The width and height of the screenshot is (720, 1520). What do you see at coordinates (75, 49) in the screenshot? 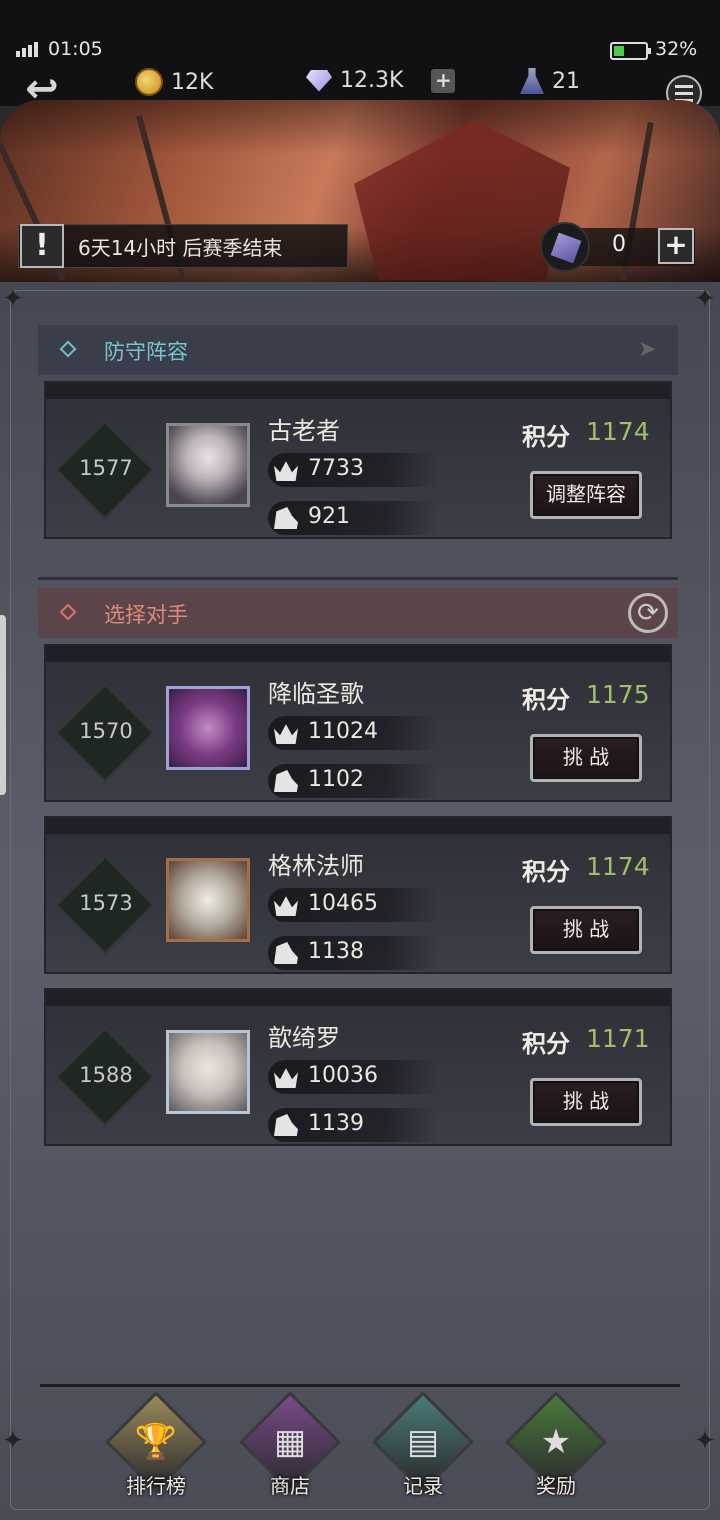
I see `clock: 01:05` at bounding box center [75, 49].